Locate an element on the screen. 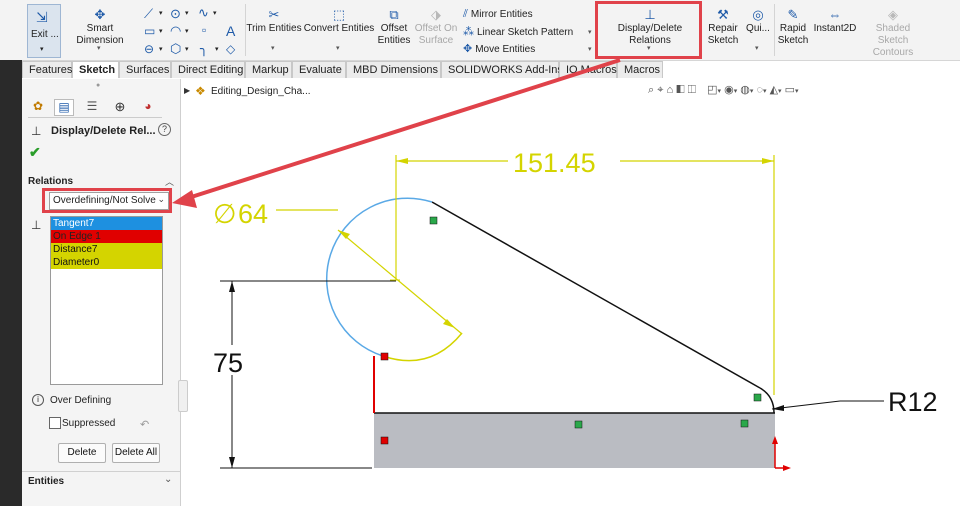  relation-glyph-fillet is located at coordinates (757, 397).